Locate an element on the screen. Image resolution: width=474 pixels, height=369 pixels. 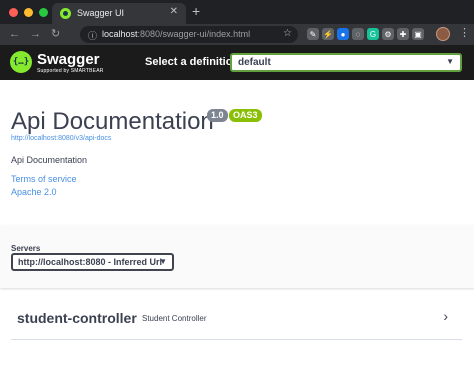
oas-badge: OAS3 is located at coordinates (245, 115).